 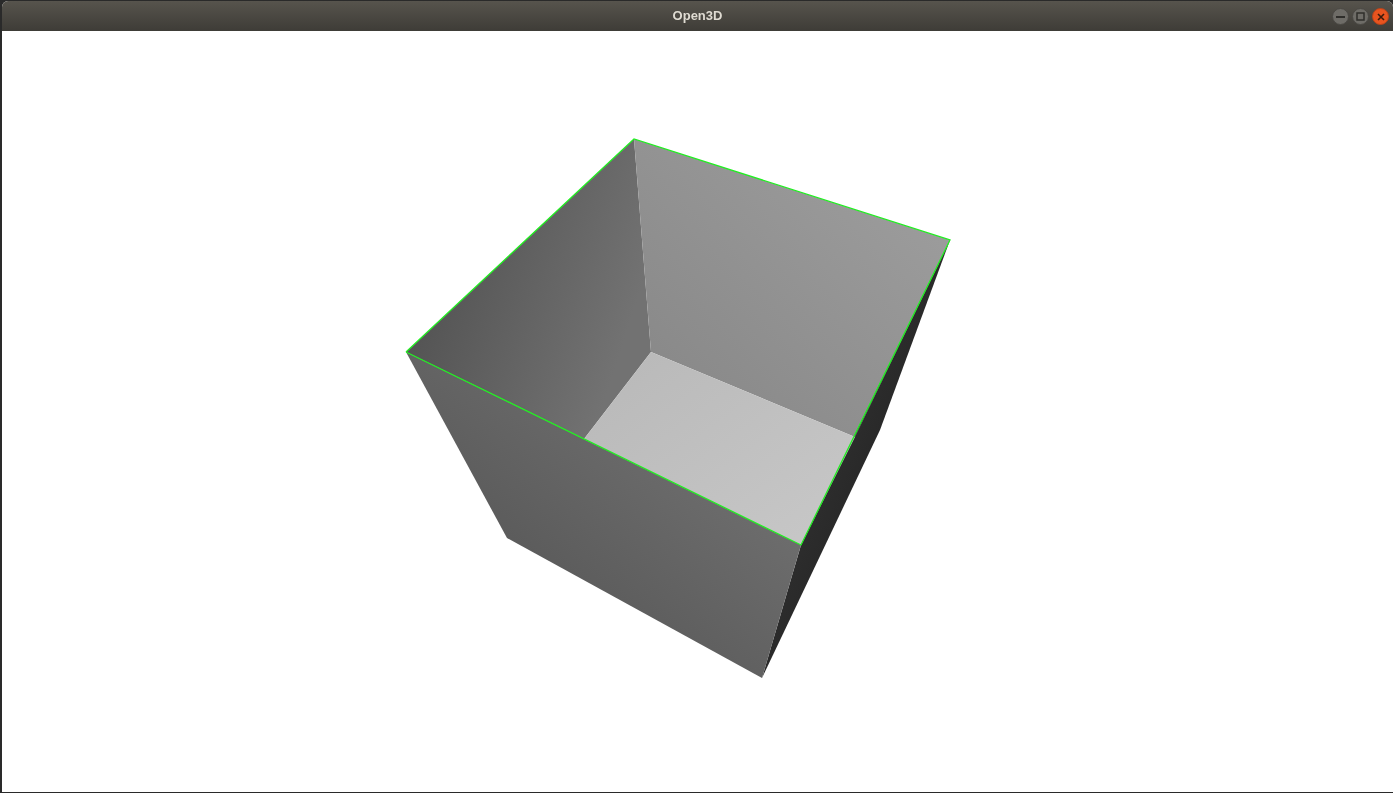 What do you see at coordinates (697, 16) in the screenshot?
I see `window-title: Open3D` at bounding box center [697, 16].